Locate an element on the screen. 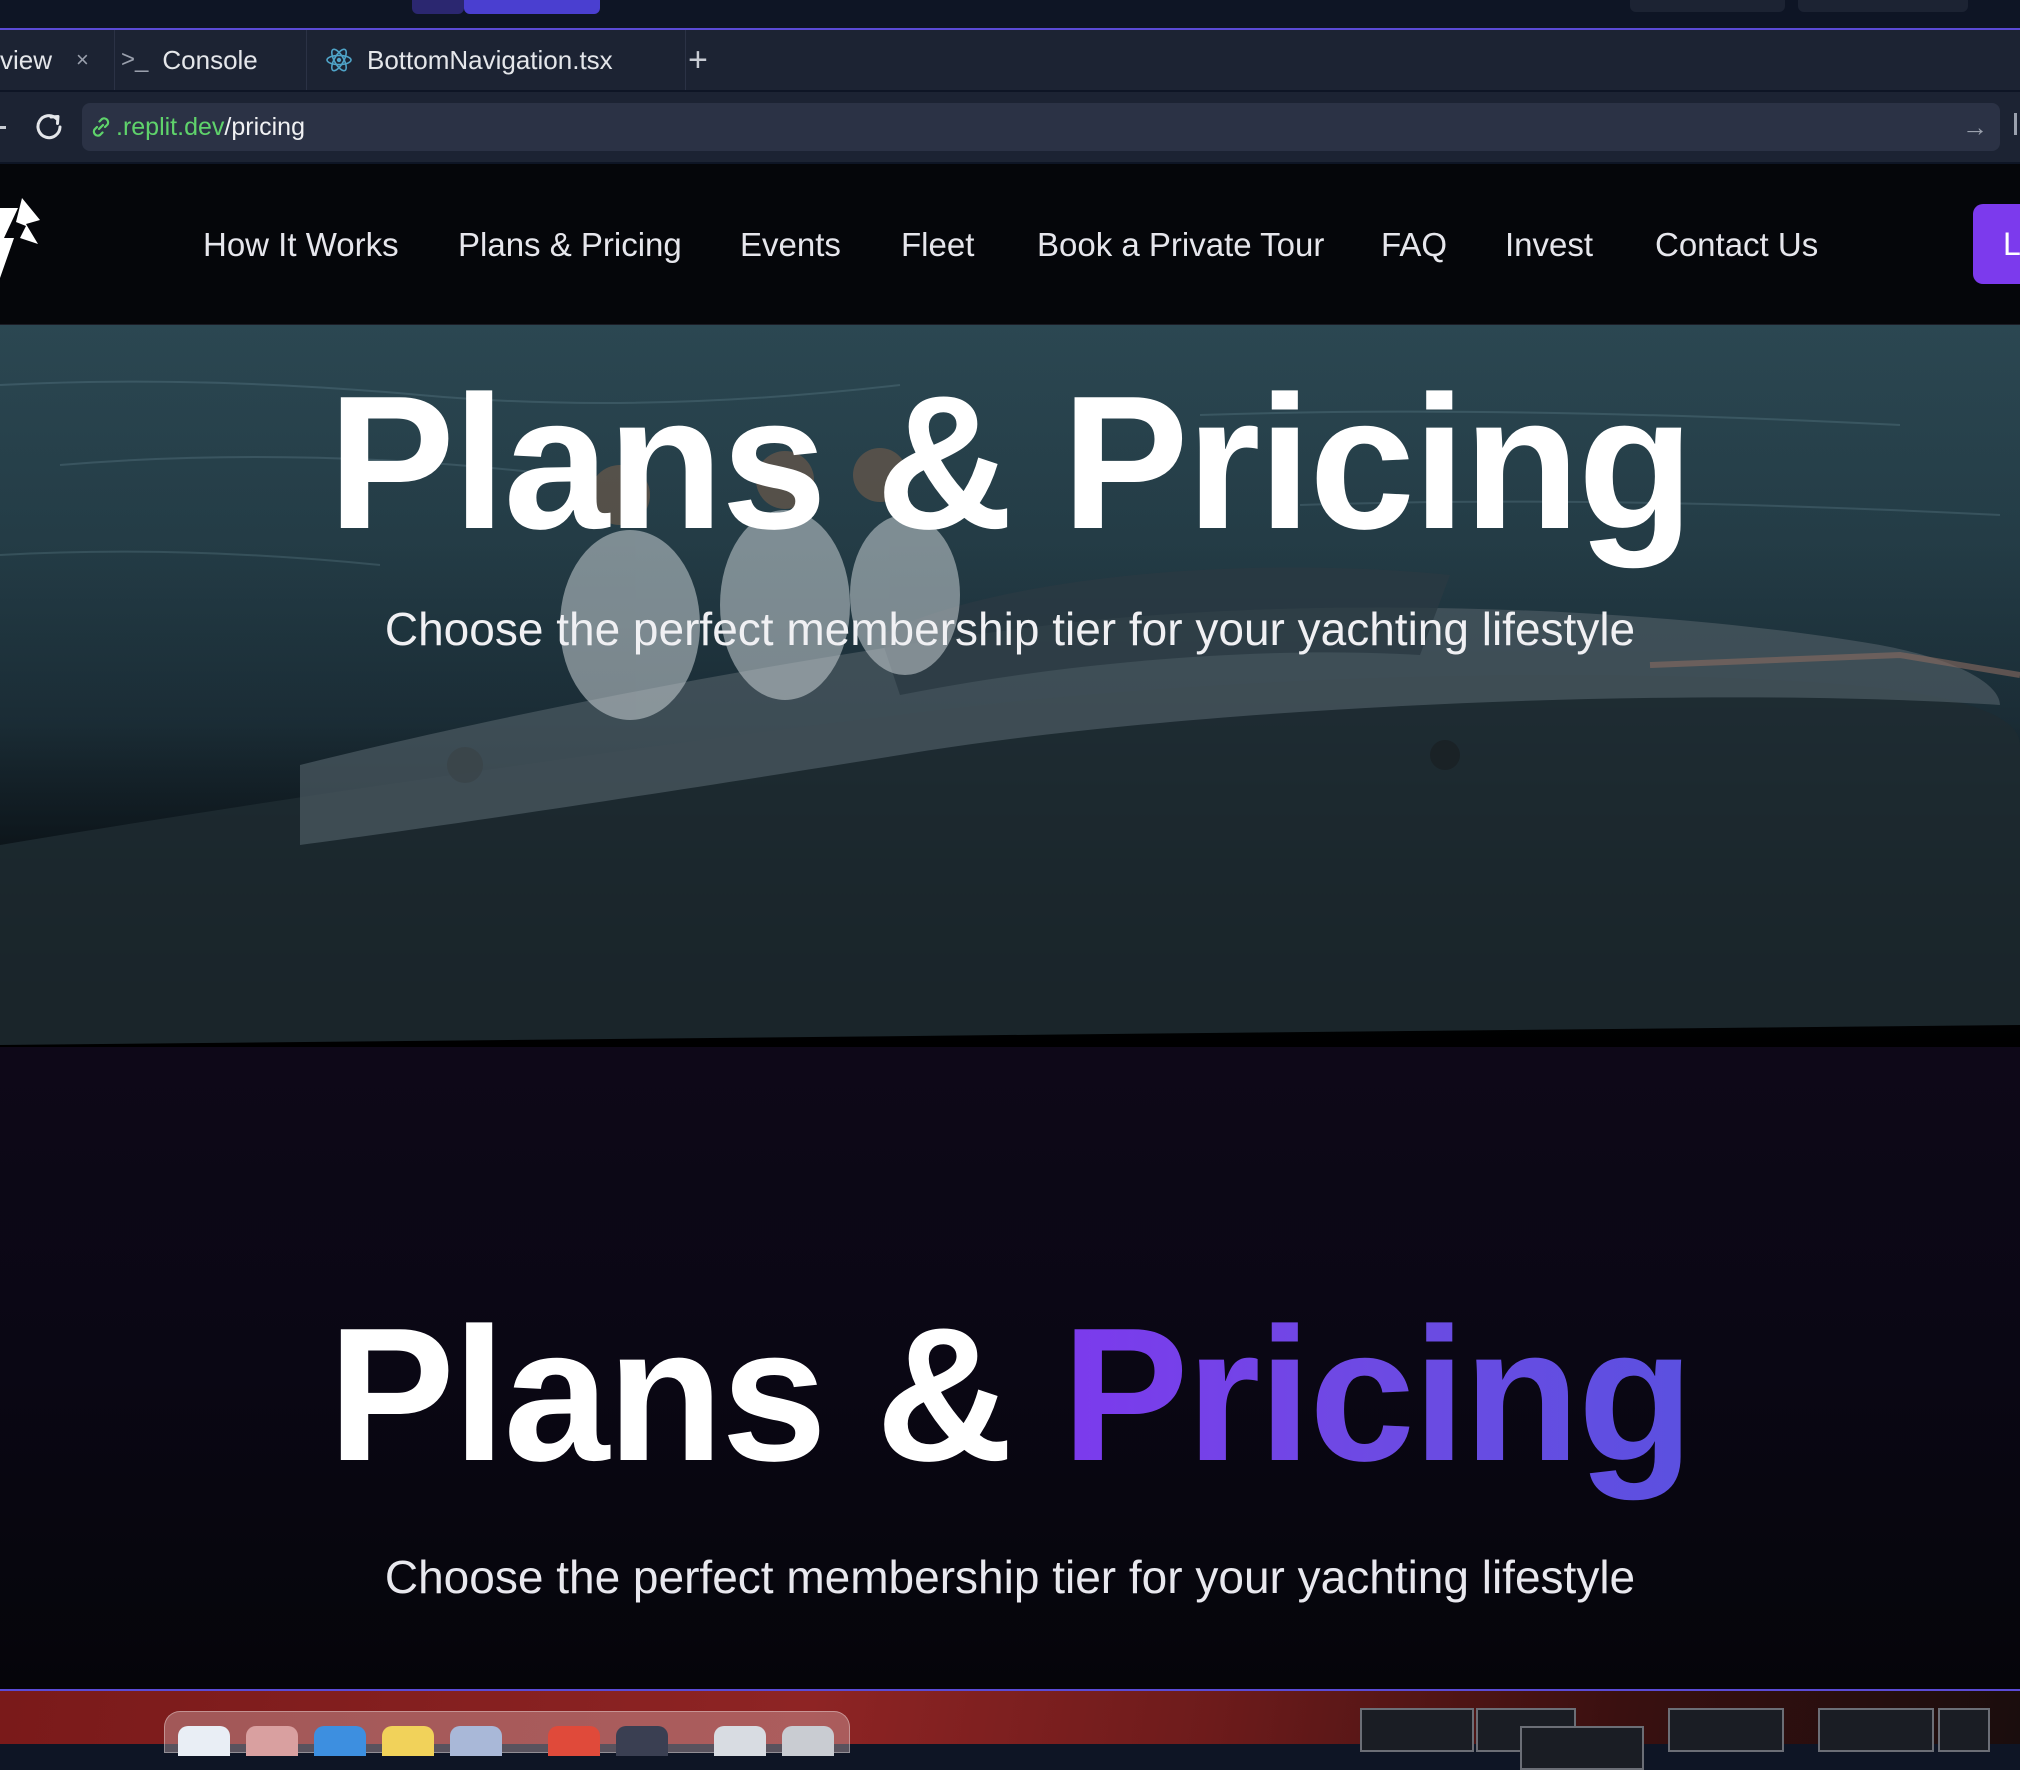  link-icon is located at coordinates (101, 129).